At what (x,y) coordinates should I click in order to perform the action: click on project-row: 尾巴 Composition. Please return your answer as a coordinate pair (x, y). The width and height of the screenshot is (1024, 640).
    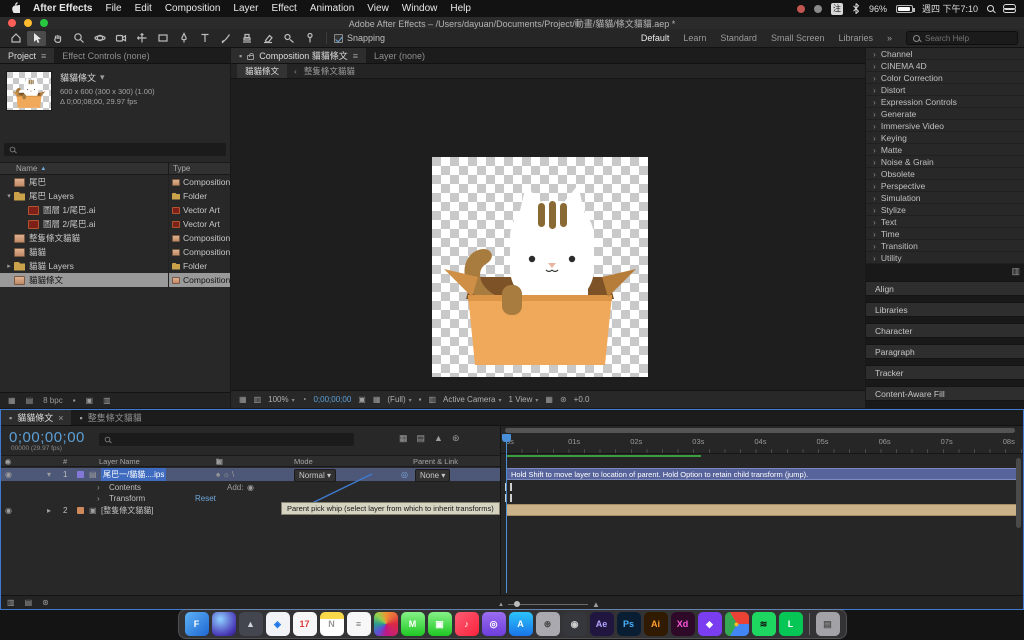
    Looking at the image, I should click on (115, 182).